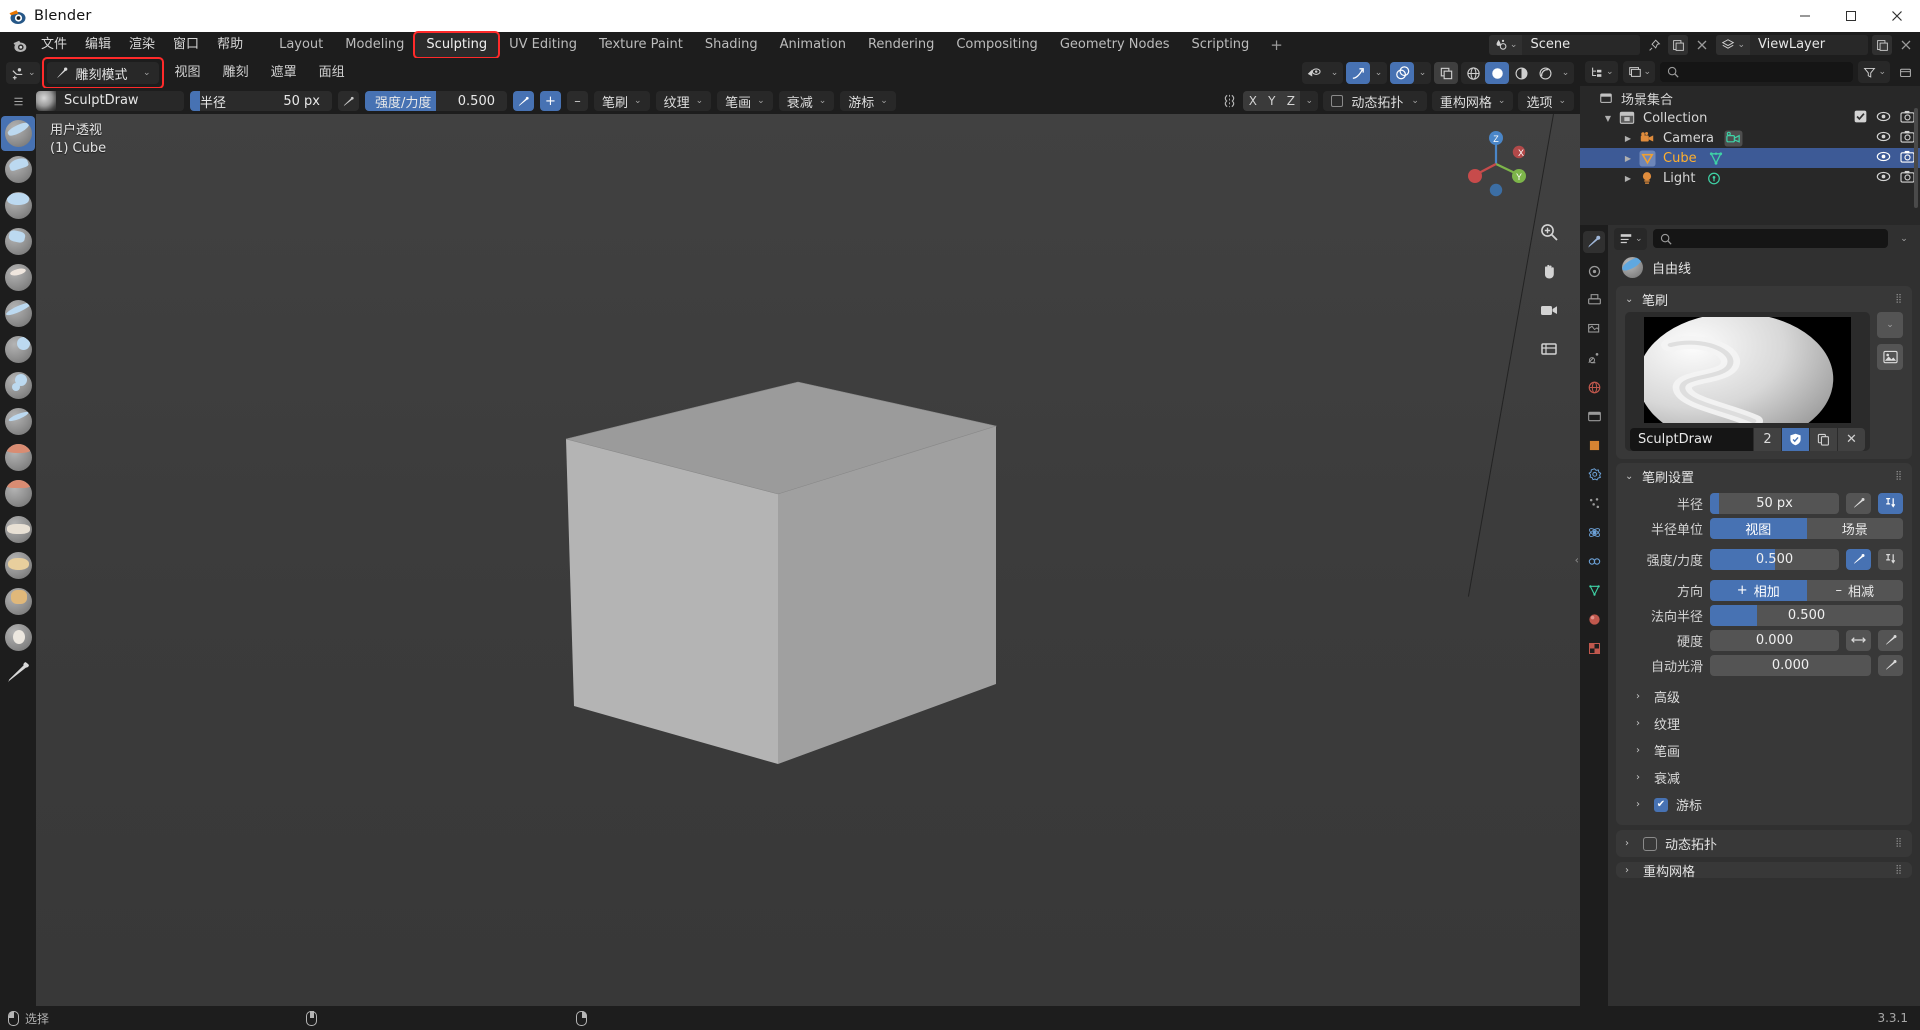 The image size is (1920, 1030). What do you see at coordinates (1641, 804) in the screenshot?
I see `cursor-chevron-icon: ›` at bounding box center [1641, 804].